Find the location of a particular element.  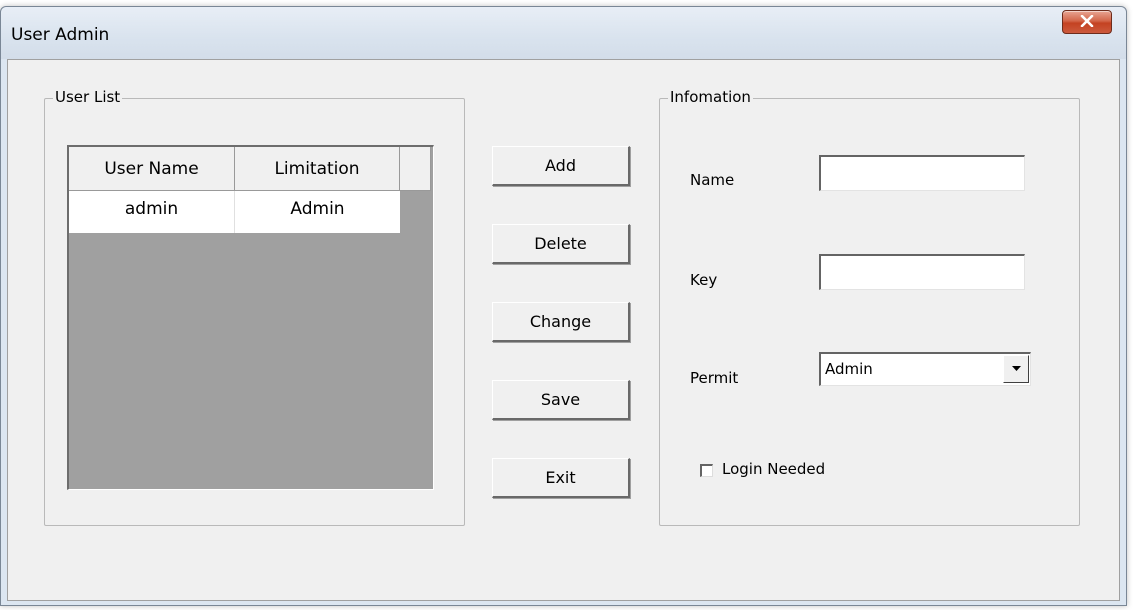

delete-button: Delete is located at coordinates (561, 244).